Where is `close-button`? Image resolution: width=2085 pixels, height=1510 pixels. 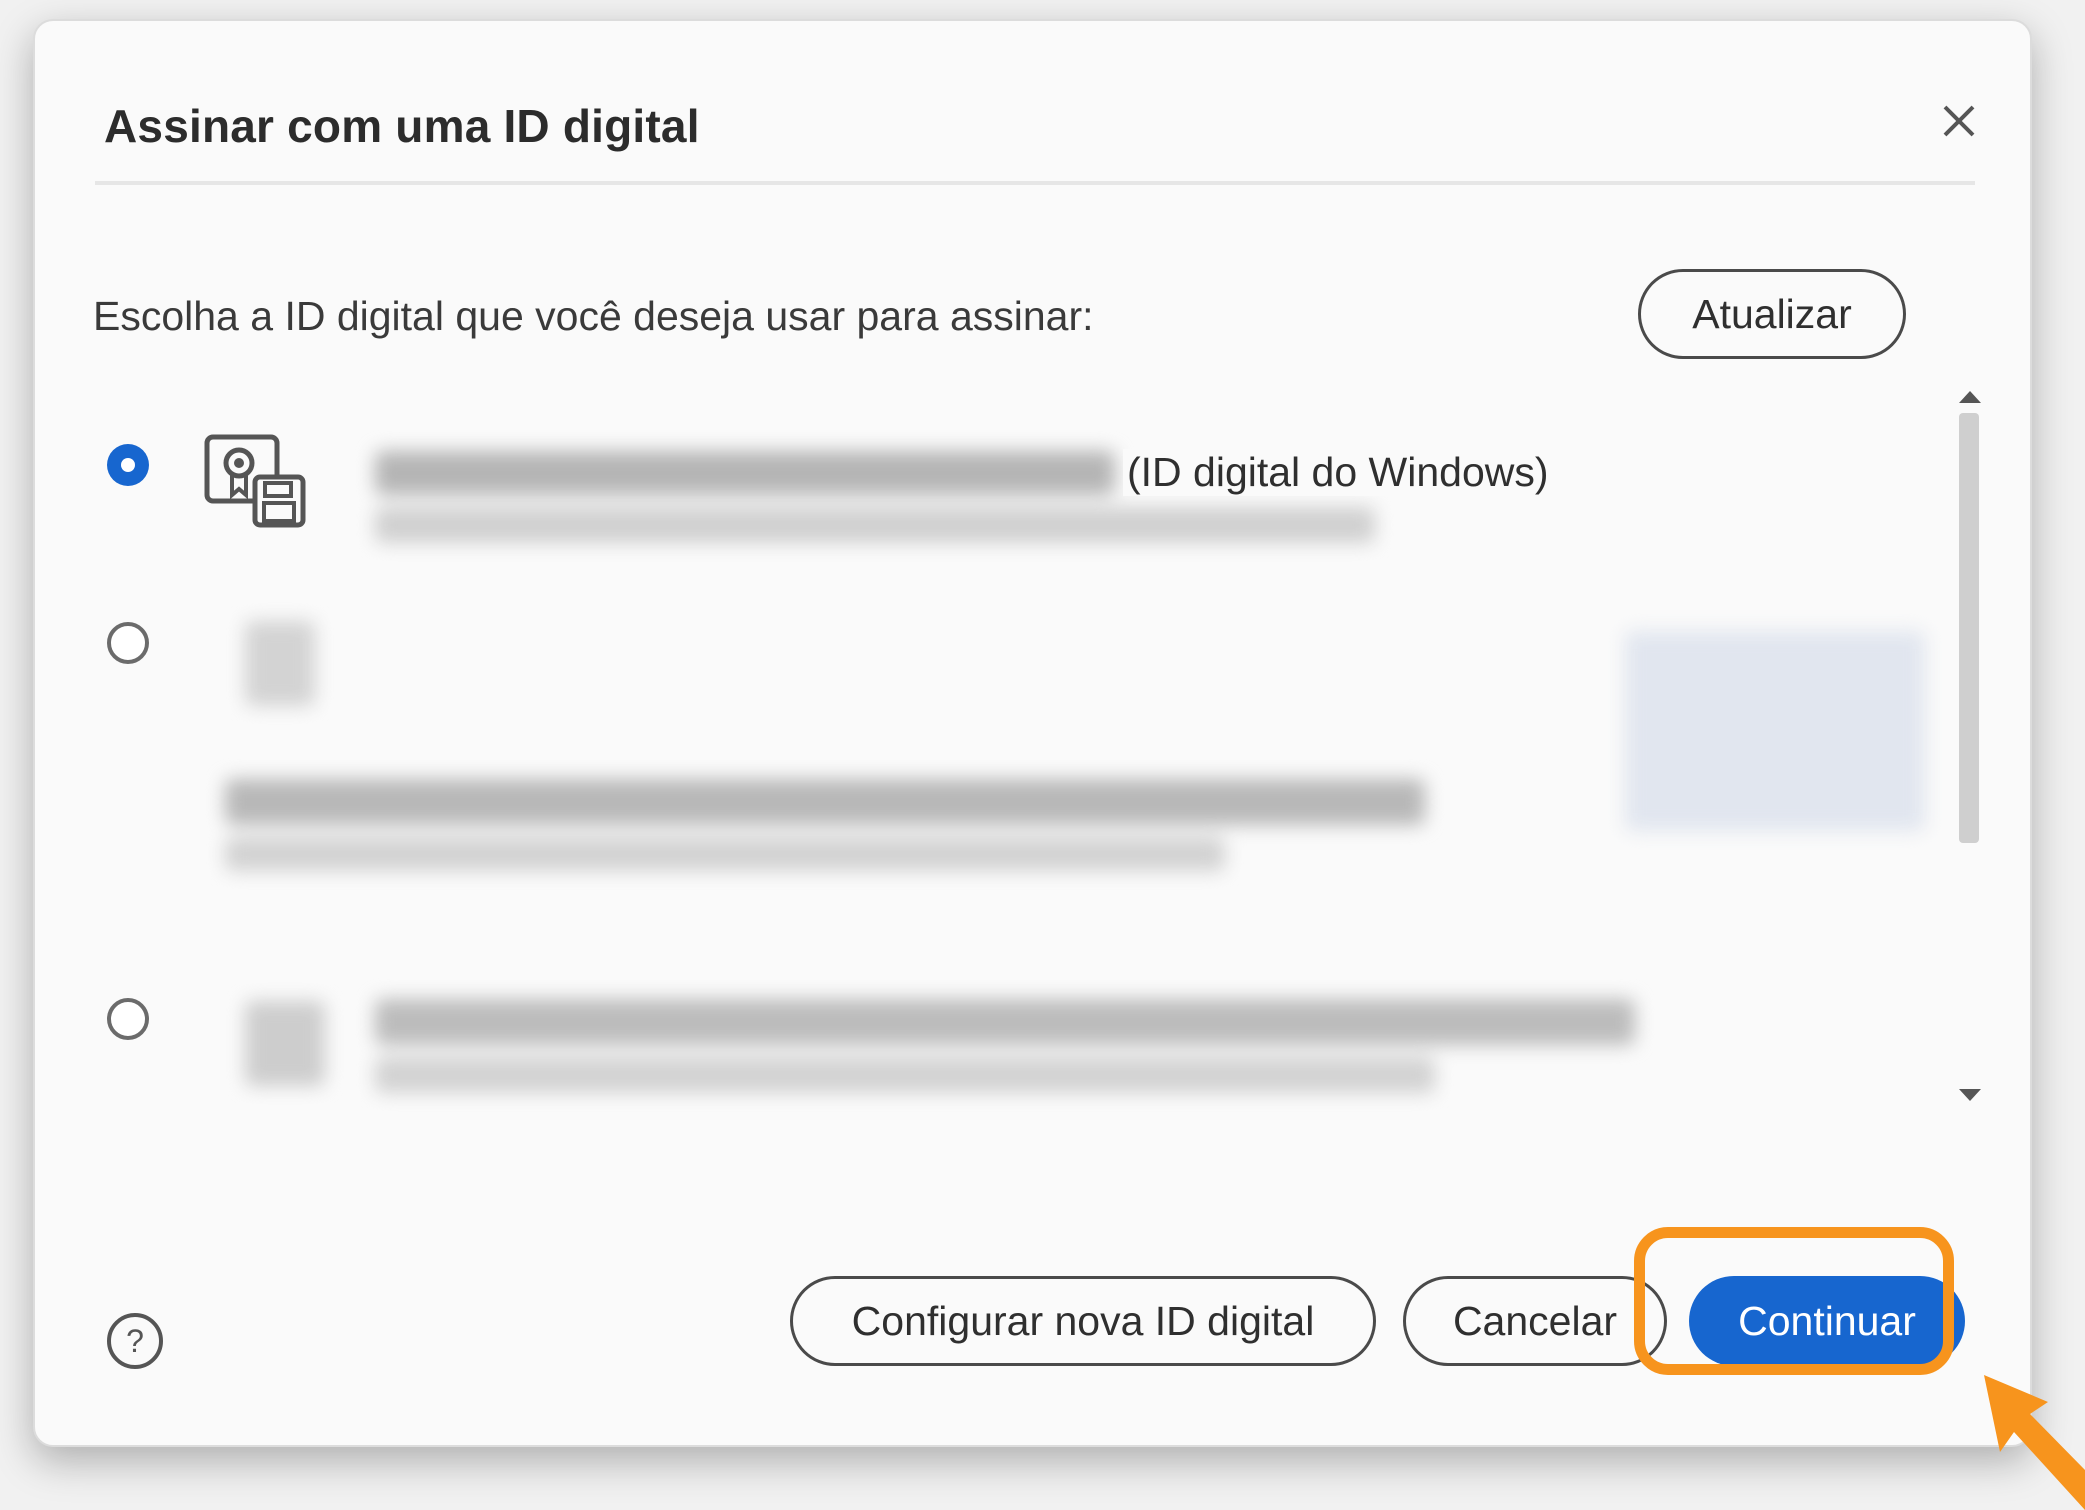
close-button is located at coordinates (1959, 121).